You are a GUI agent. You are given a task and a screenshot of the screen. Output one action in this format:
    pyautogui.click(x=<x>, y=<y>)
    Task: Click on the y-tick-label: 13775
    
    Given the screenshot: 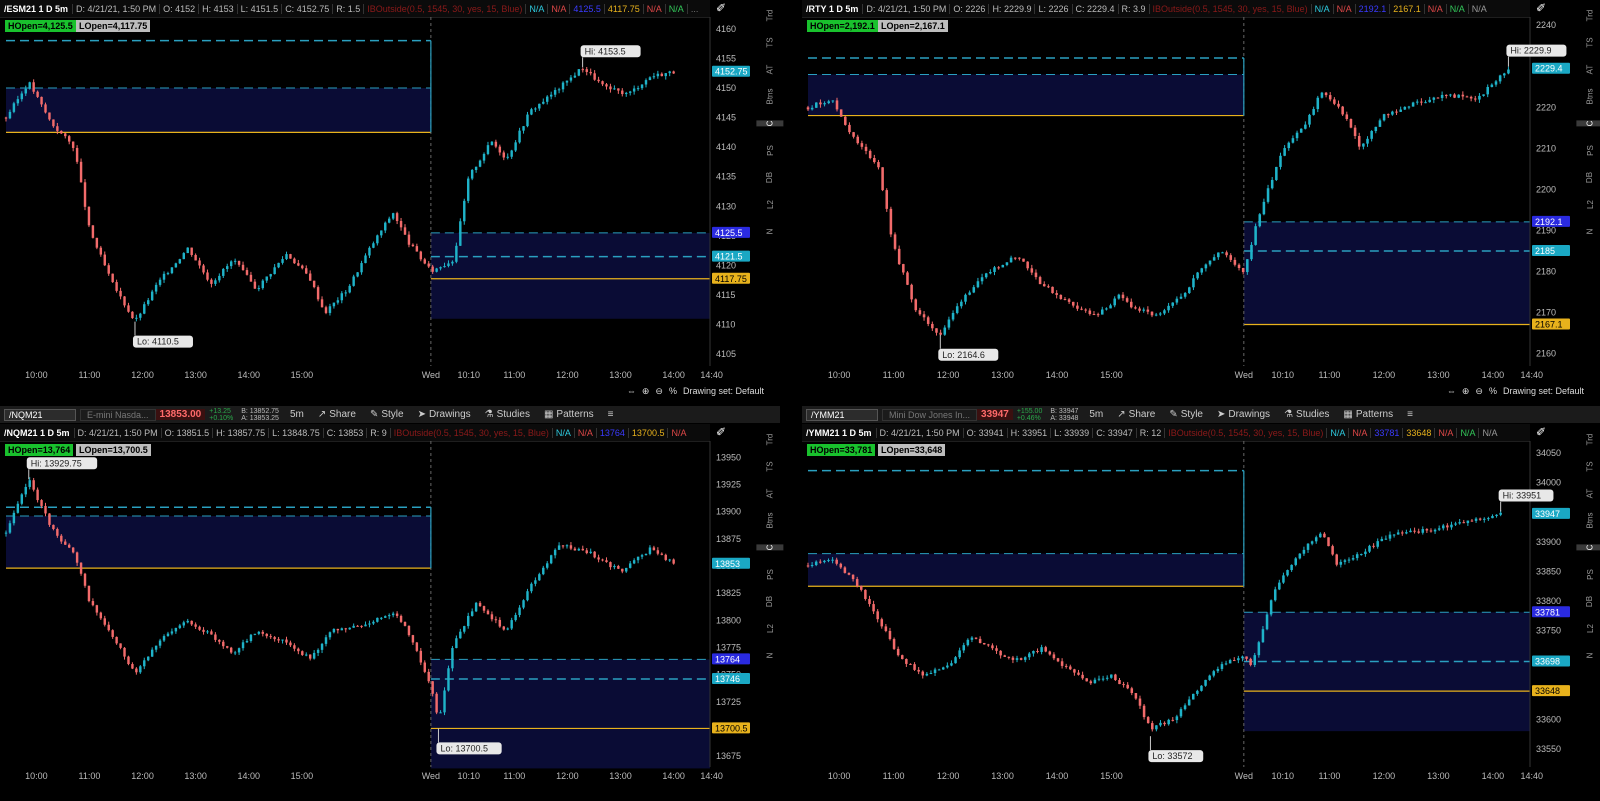 What is the action you would take?
    pyautogui.click(x=728, y=647)
    